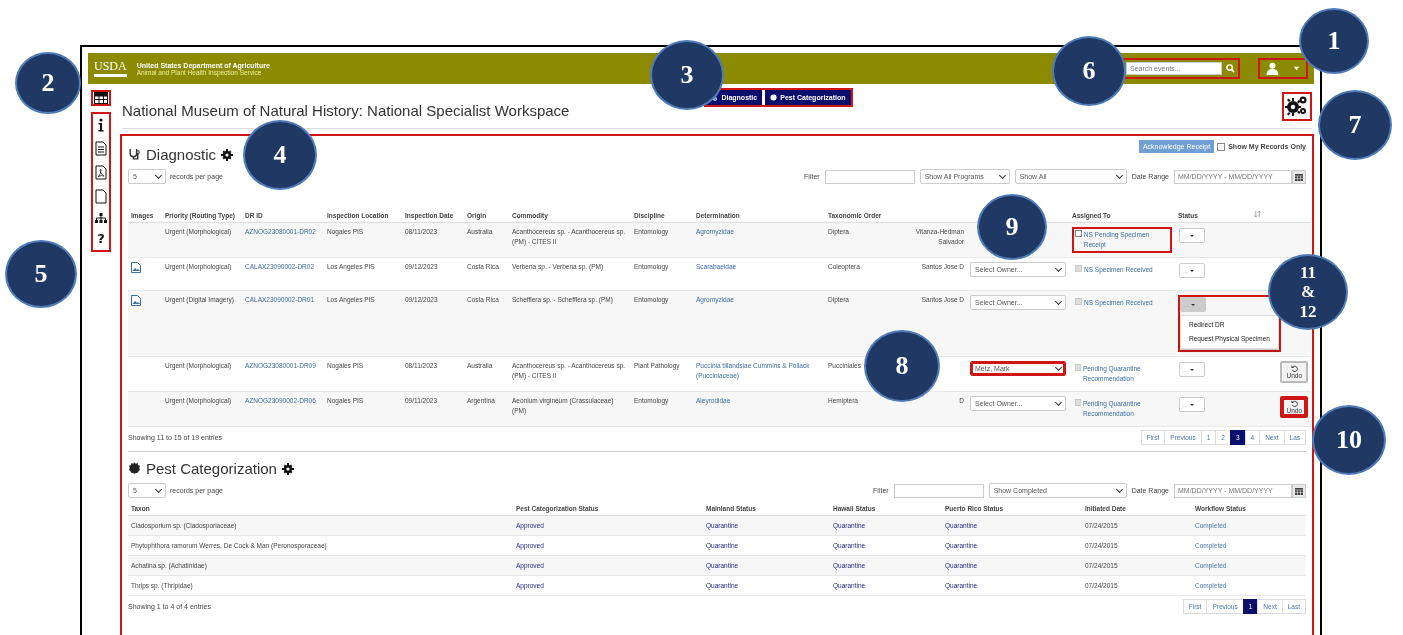 This screenshot has height=635, width=1403. What do you see at coordinates (181, 154) in the screenshot?
I see `section-title: Diagnostic` at bounding box center [181, 154].